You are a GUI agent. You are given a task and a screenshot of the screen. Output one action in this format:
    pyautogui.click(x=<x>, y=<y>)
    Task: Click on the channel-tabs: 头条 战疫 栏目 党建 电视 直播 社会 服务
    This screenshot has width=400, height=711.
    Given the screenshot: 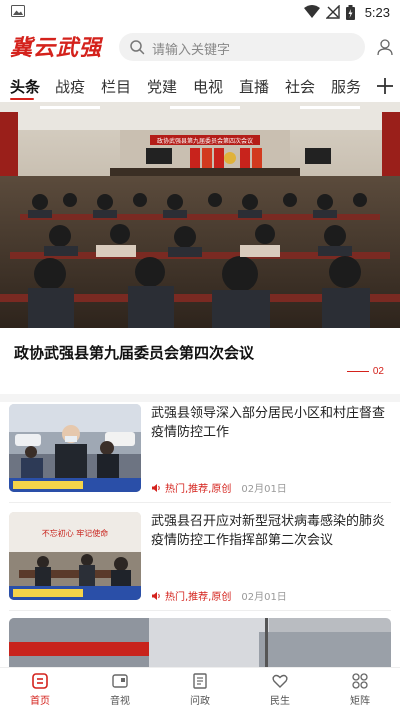 What is the action you would take?
    pyautogui.click(x=200, y=87)
    